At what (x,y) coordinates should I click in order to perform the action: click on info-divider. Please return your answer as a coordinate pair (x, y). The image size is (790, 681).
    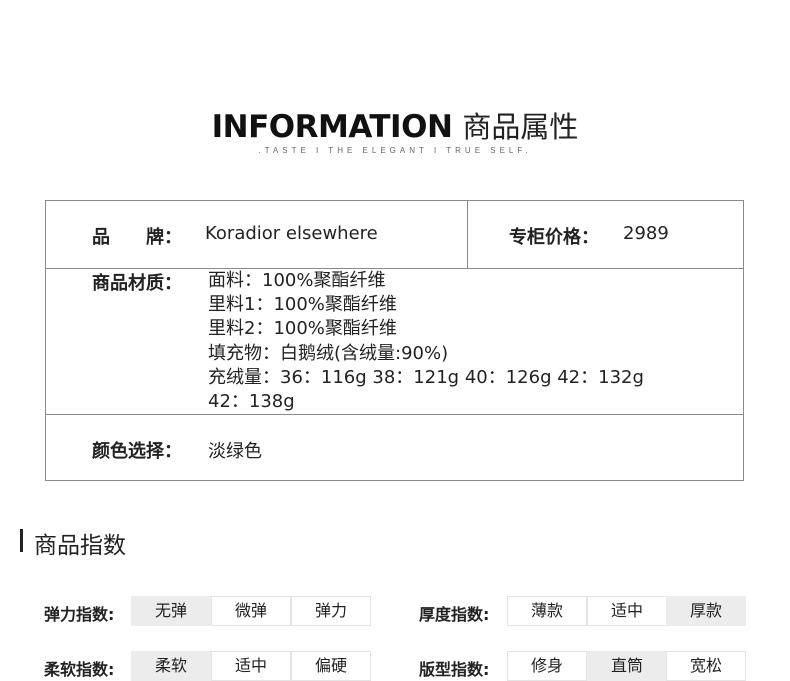
    Looking at the image, I should click on (467, 234).